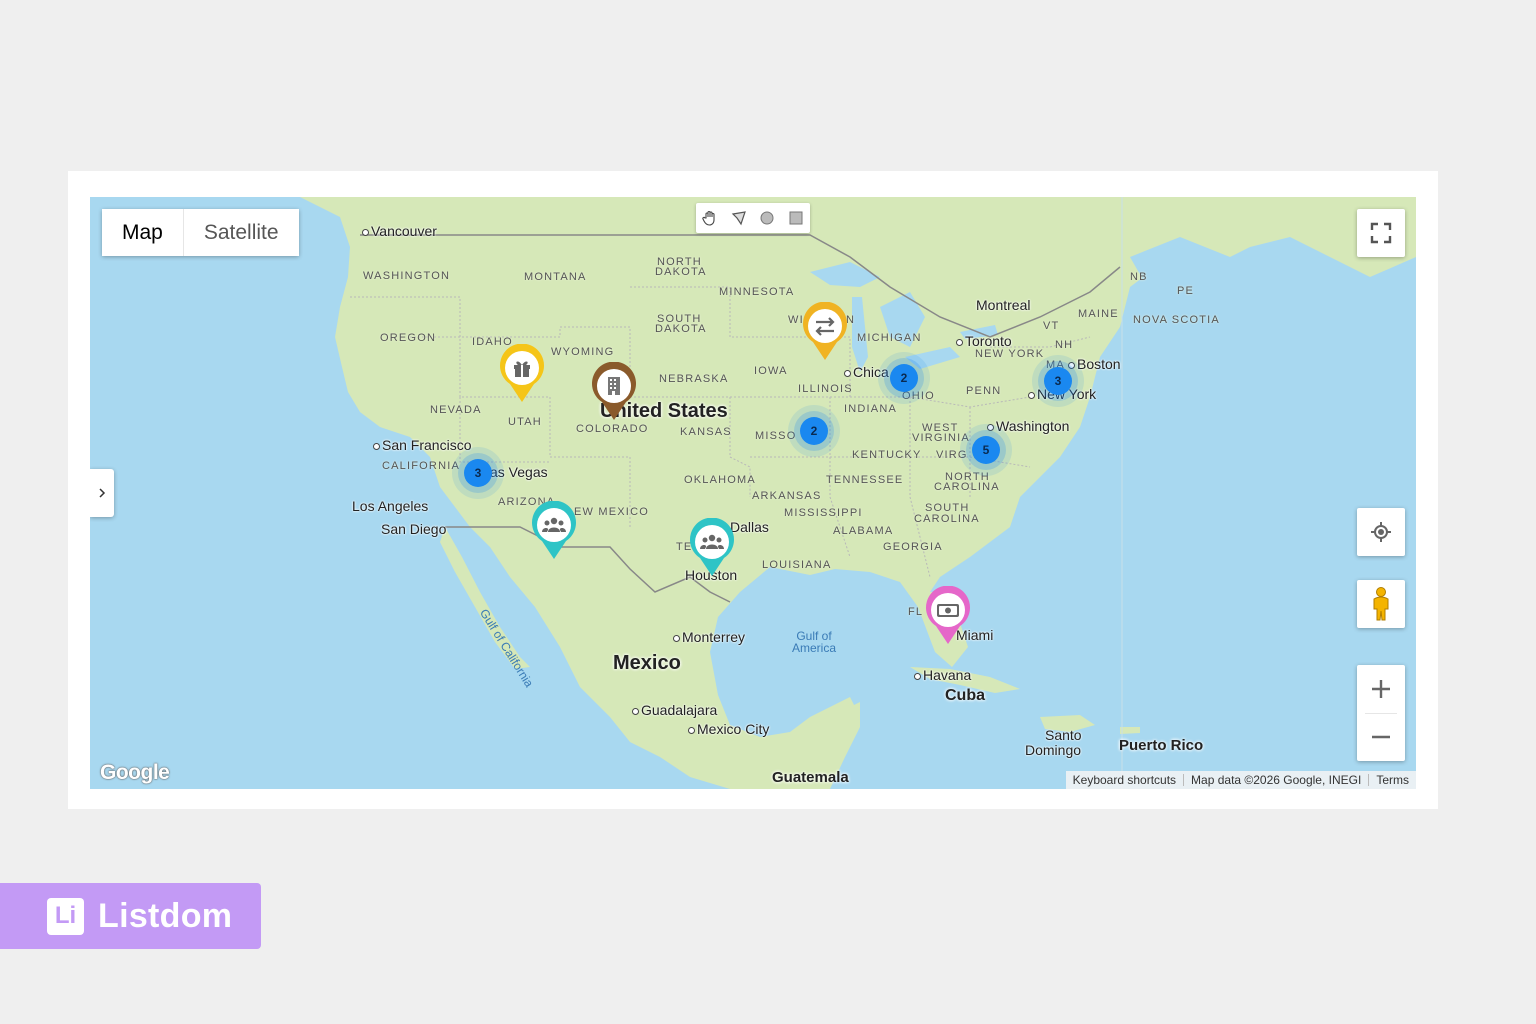  Describe the element at coordinates (1161, 745) in the screenshot. I see `country-label-puerto-rico: Puerto Rico` at that location.